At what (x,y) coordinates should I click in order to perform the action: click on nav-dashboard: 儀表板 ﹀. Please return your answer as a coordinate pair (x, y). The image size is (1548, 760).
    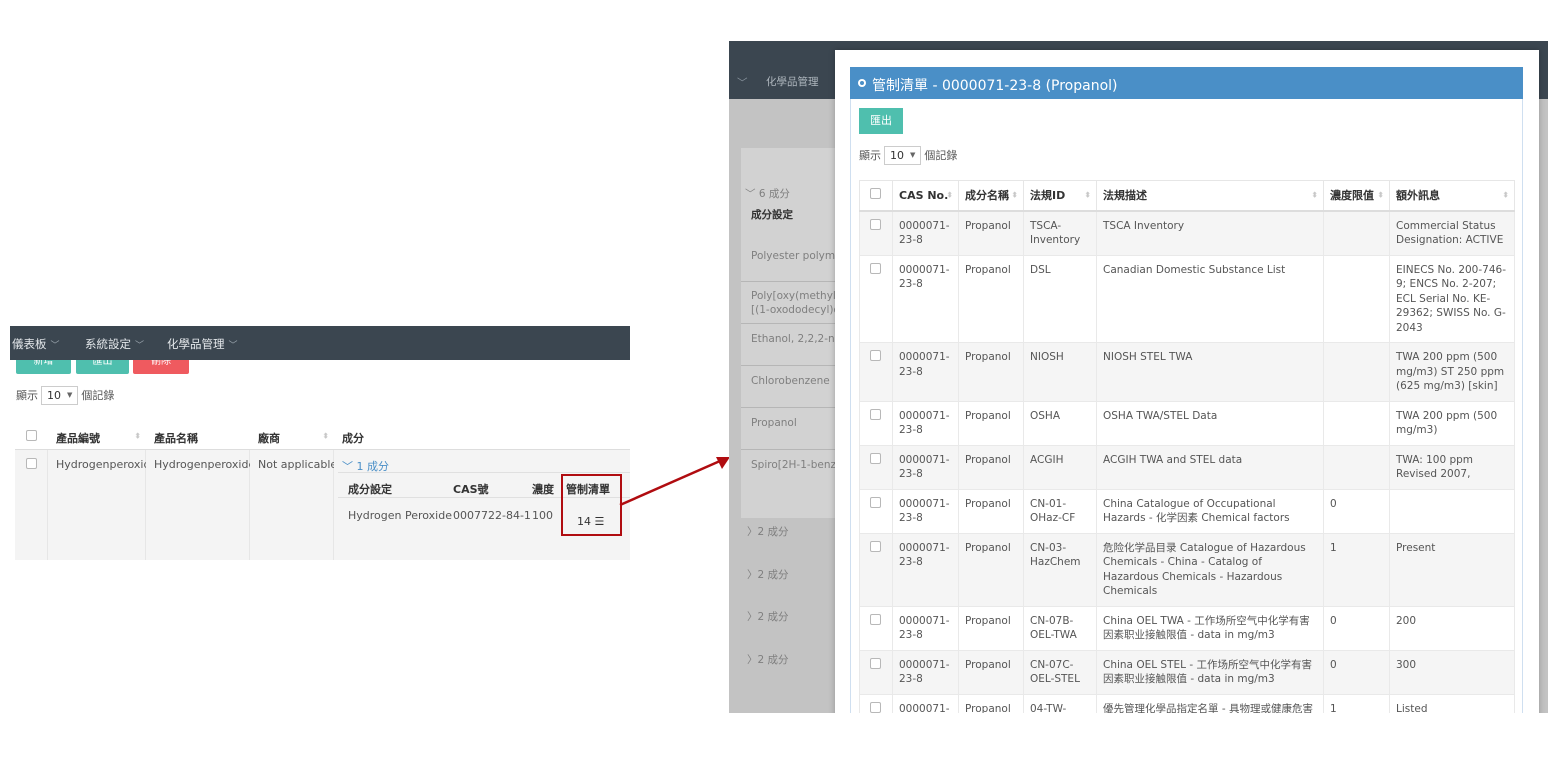
    Looking at the image, I should click on (36, 344).